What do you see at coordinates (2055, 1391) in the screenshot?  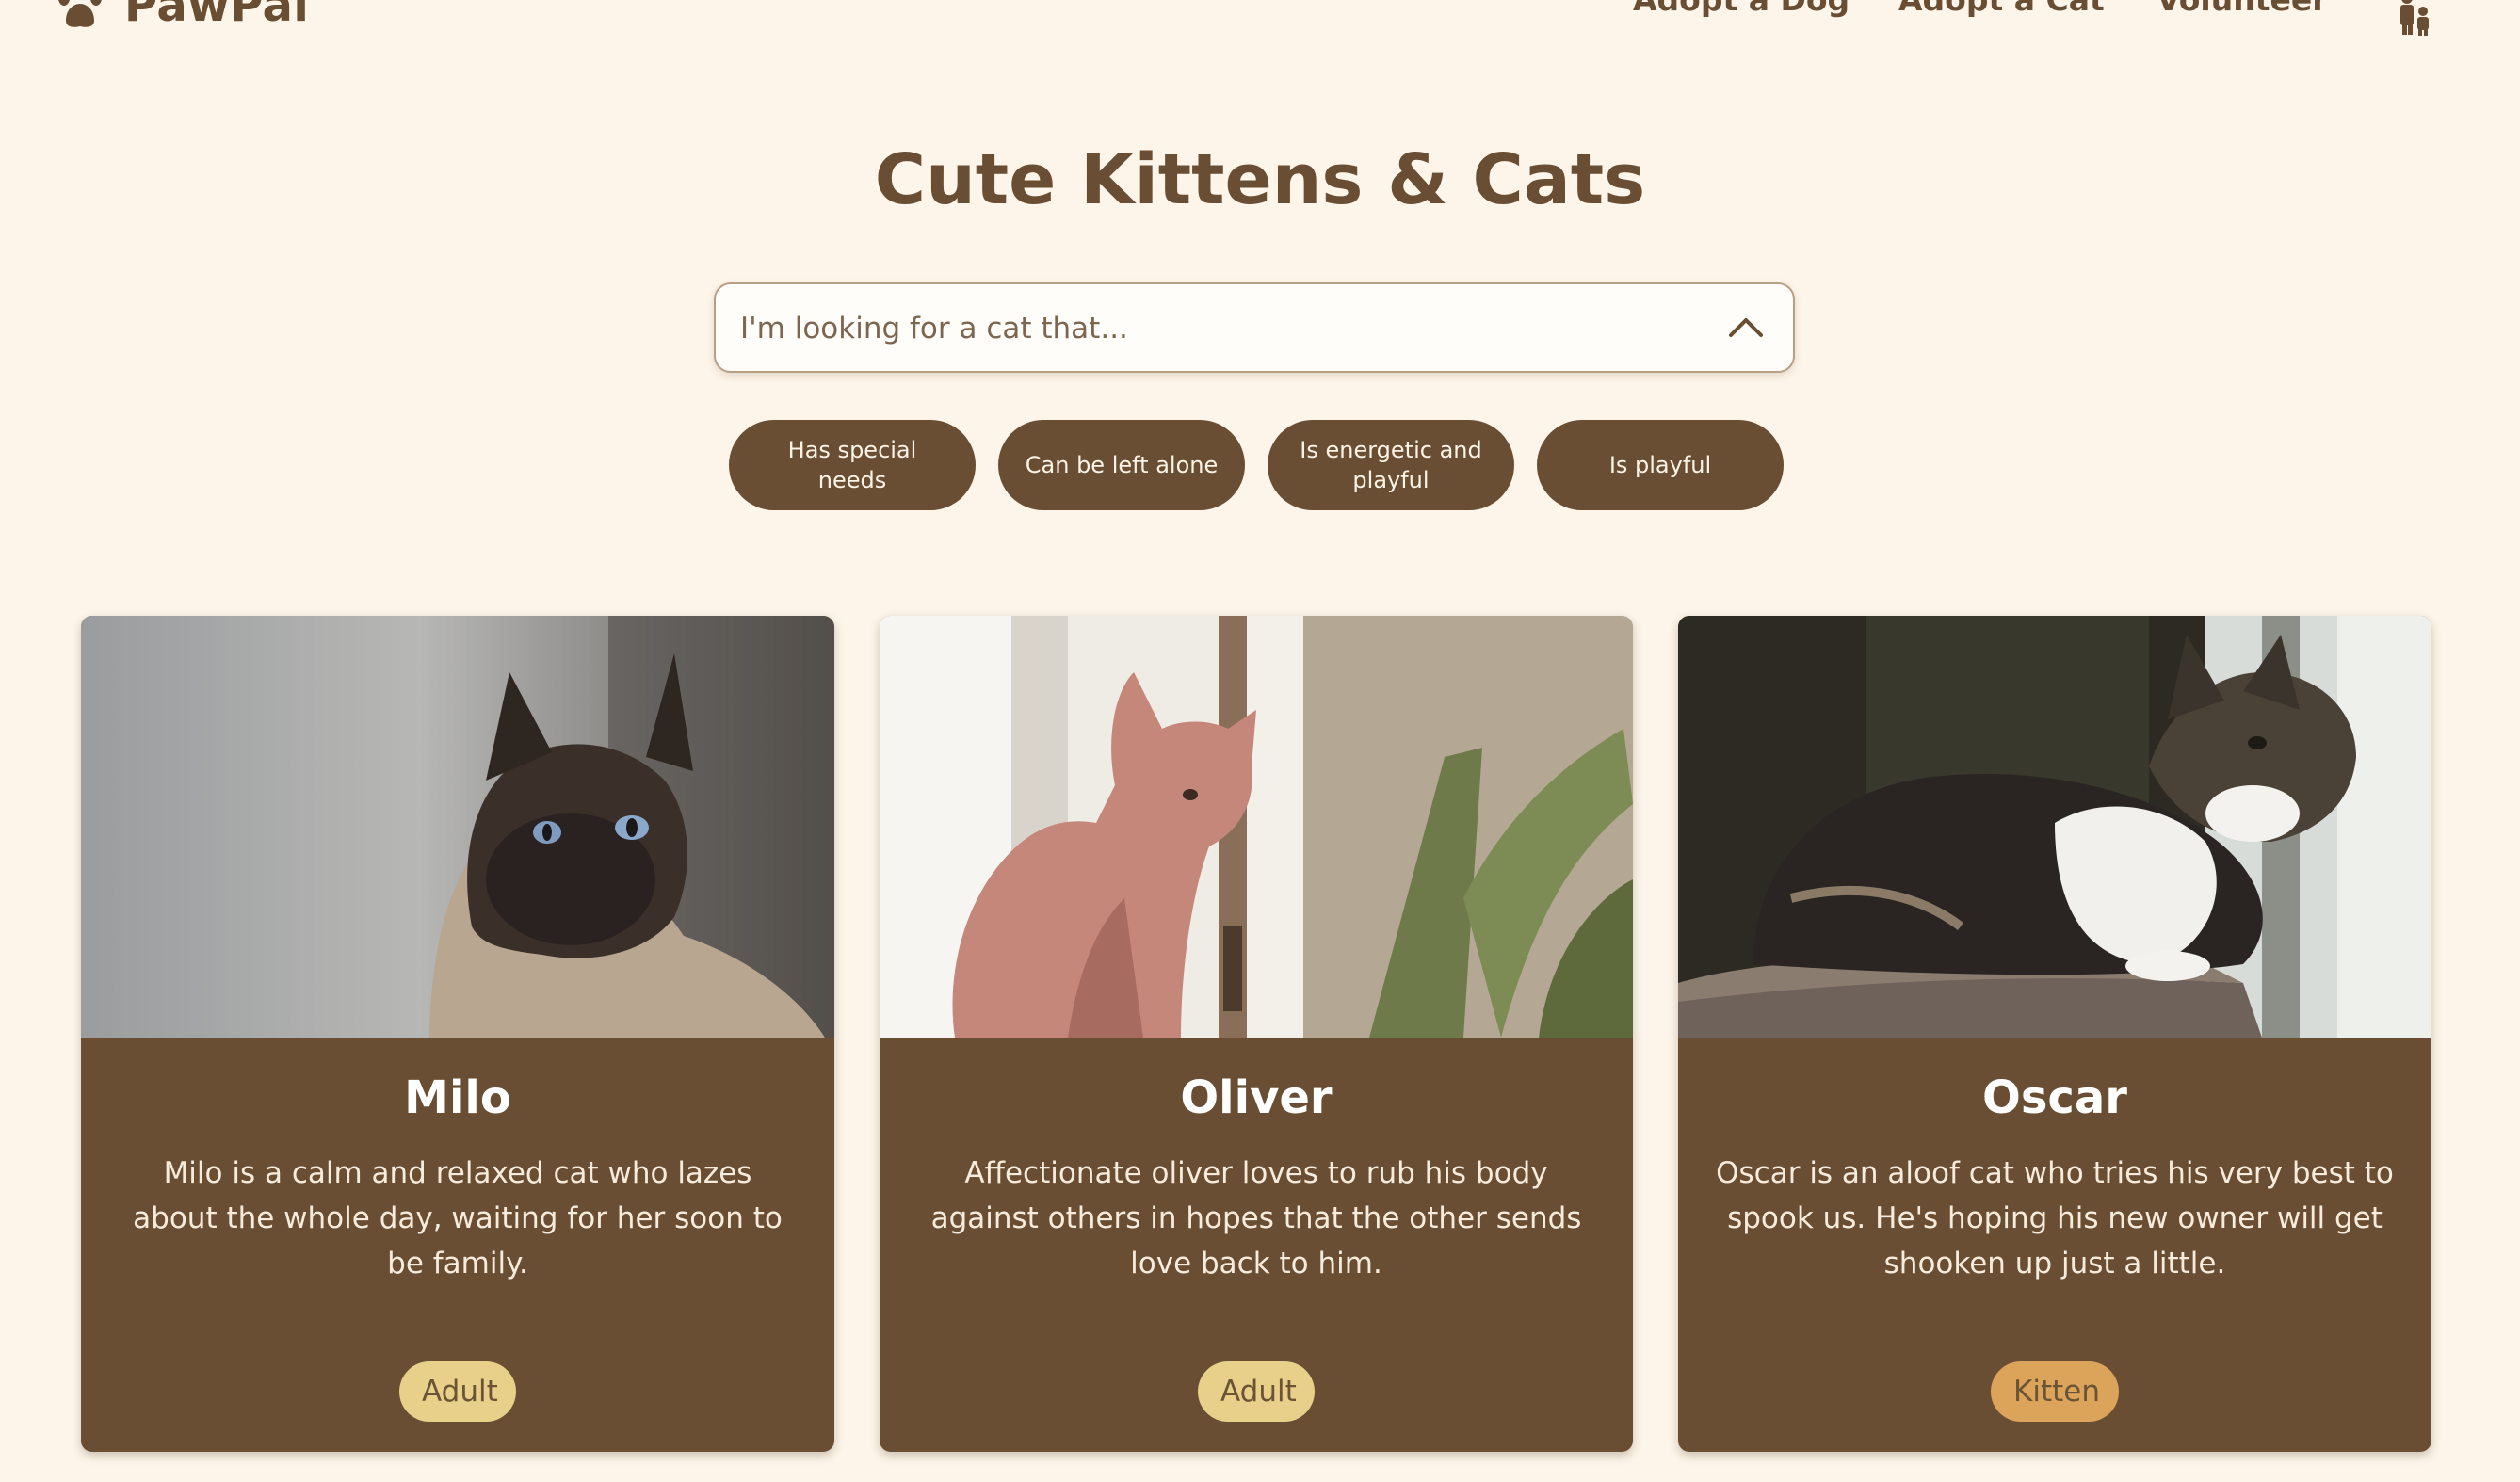 I see `age-badge: Kitten` at bounding box center [2055, 1391].